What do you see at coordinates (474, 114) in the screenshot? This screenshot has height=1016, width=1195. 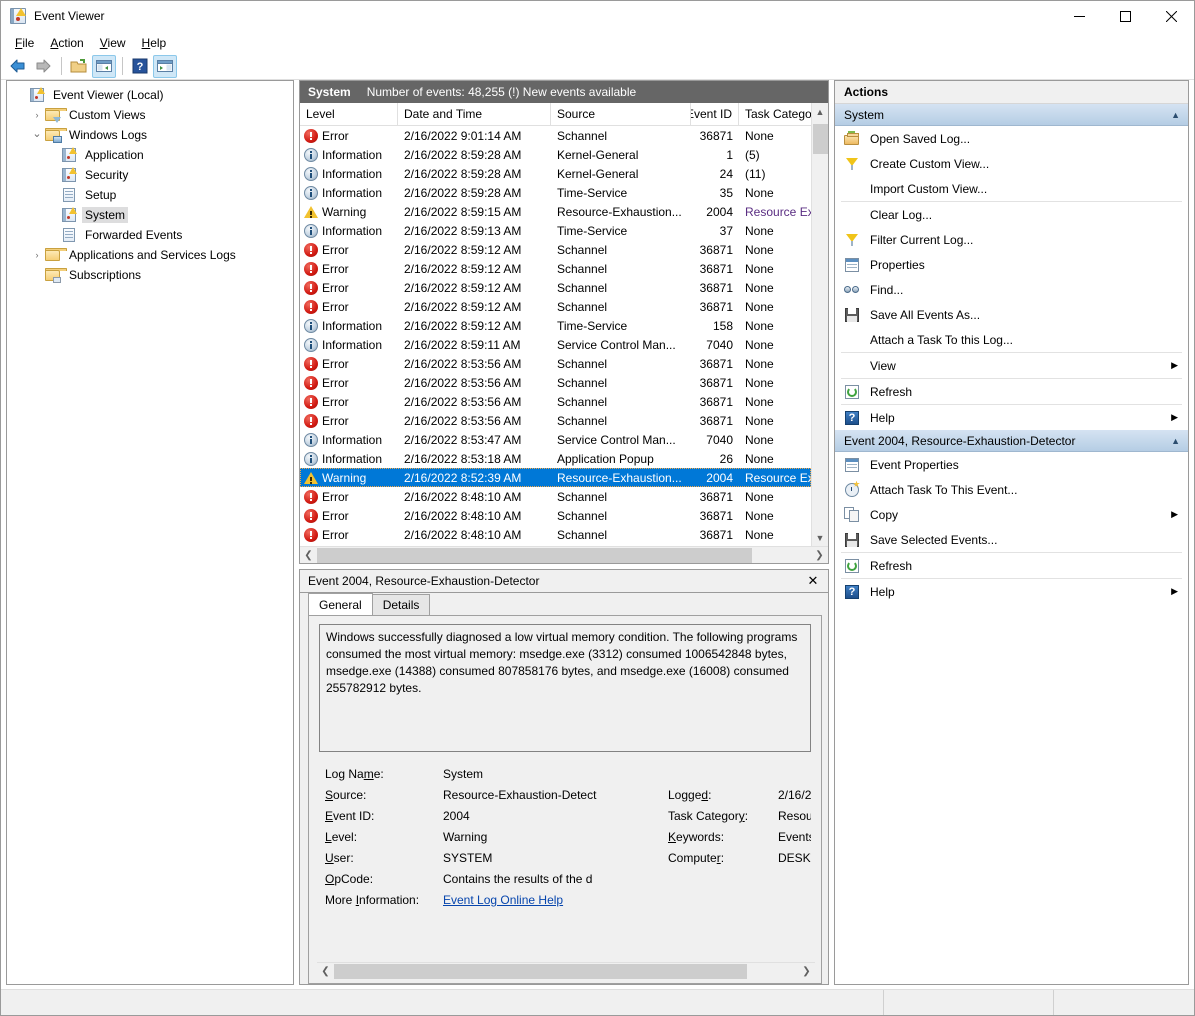 I see `column-header-date-and-time: Date and Time` at bounding box center [474, 114].